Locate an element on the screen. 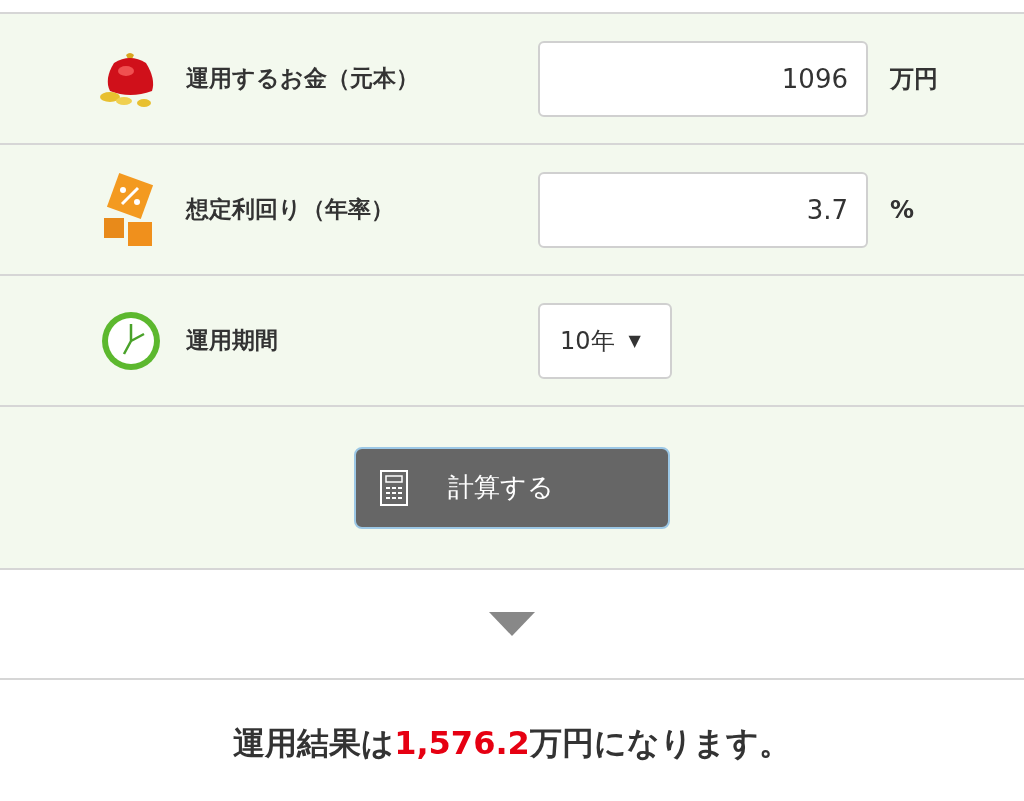  period-dropdown: 10年 ▼ is located at coordinates (605, 340).